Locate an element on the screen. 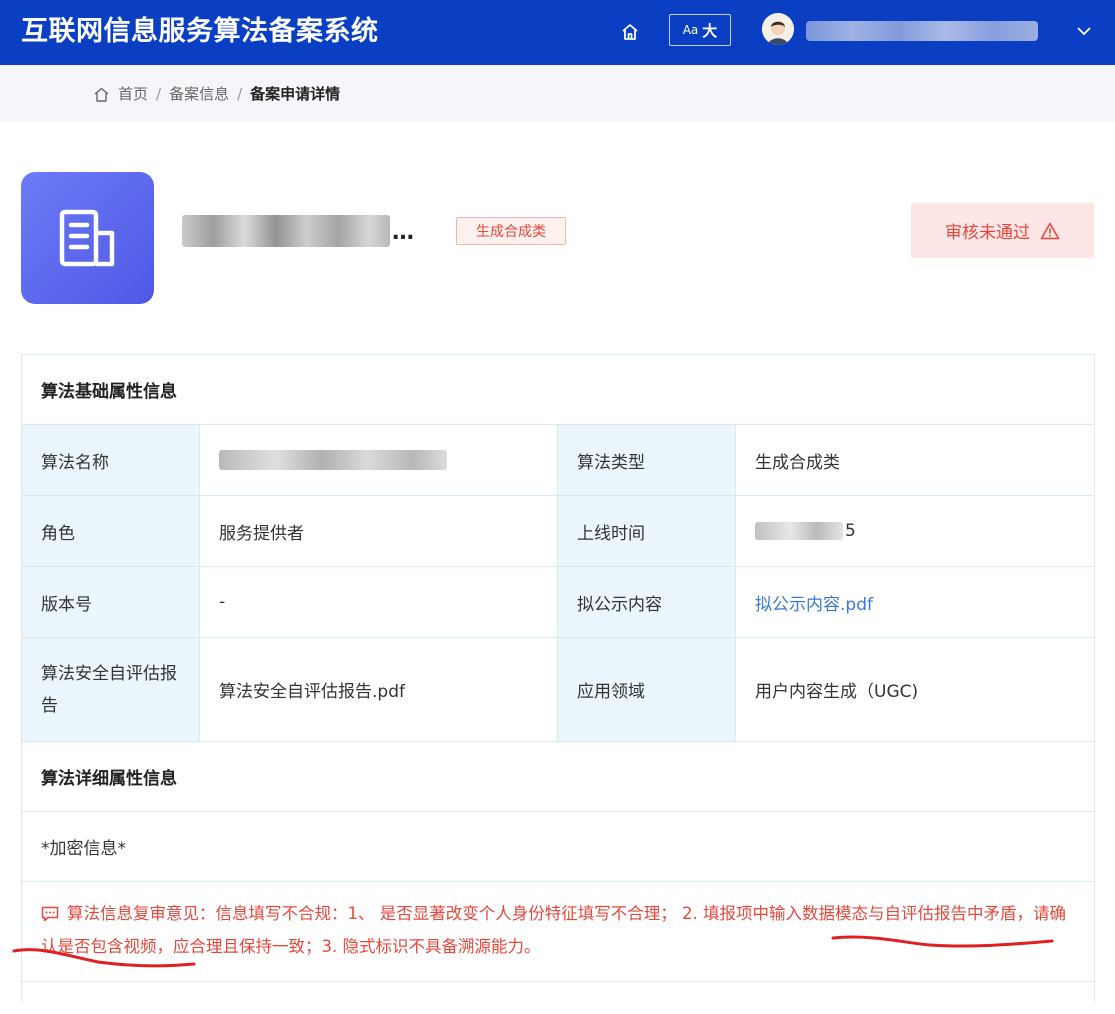  table-row: 算法安全自评估报告 算法安全自评估报告.pdf 应用领域 用户内容生成（UGC) is located at coordinates (558, 689).